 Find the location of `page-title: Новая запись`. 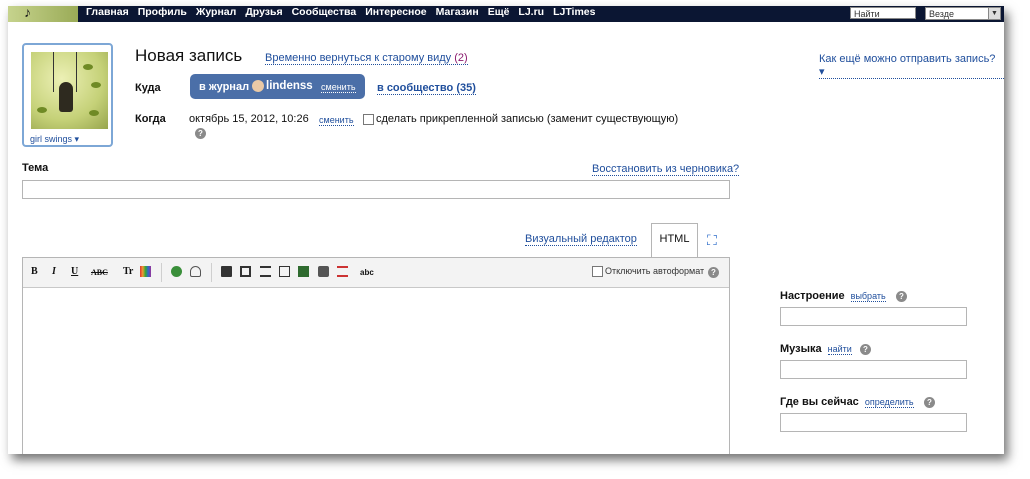

page-title: Новая запись is located at coordinates (189, 55).